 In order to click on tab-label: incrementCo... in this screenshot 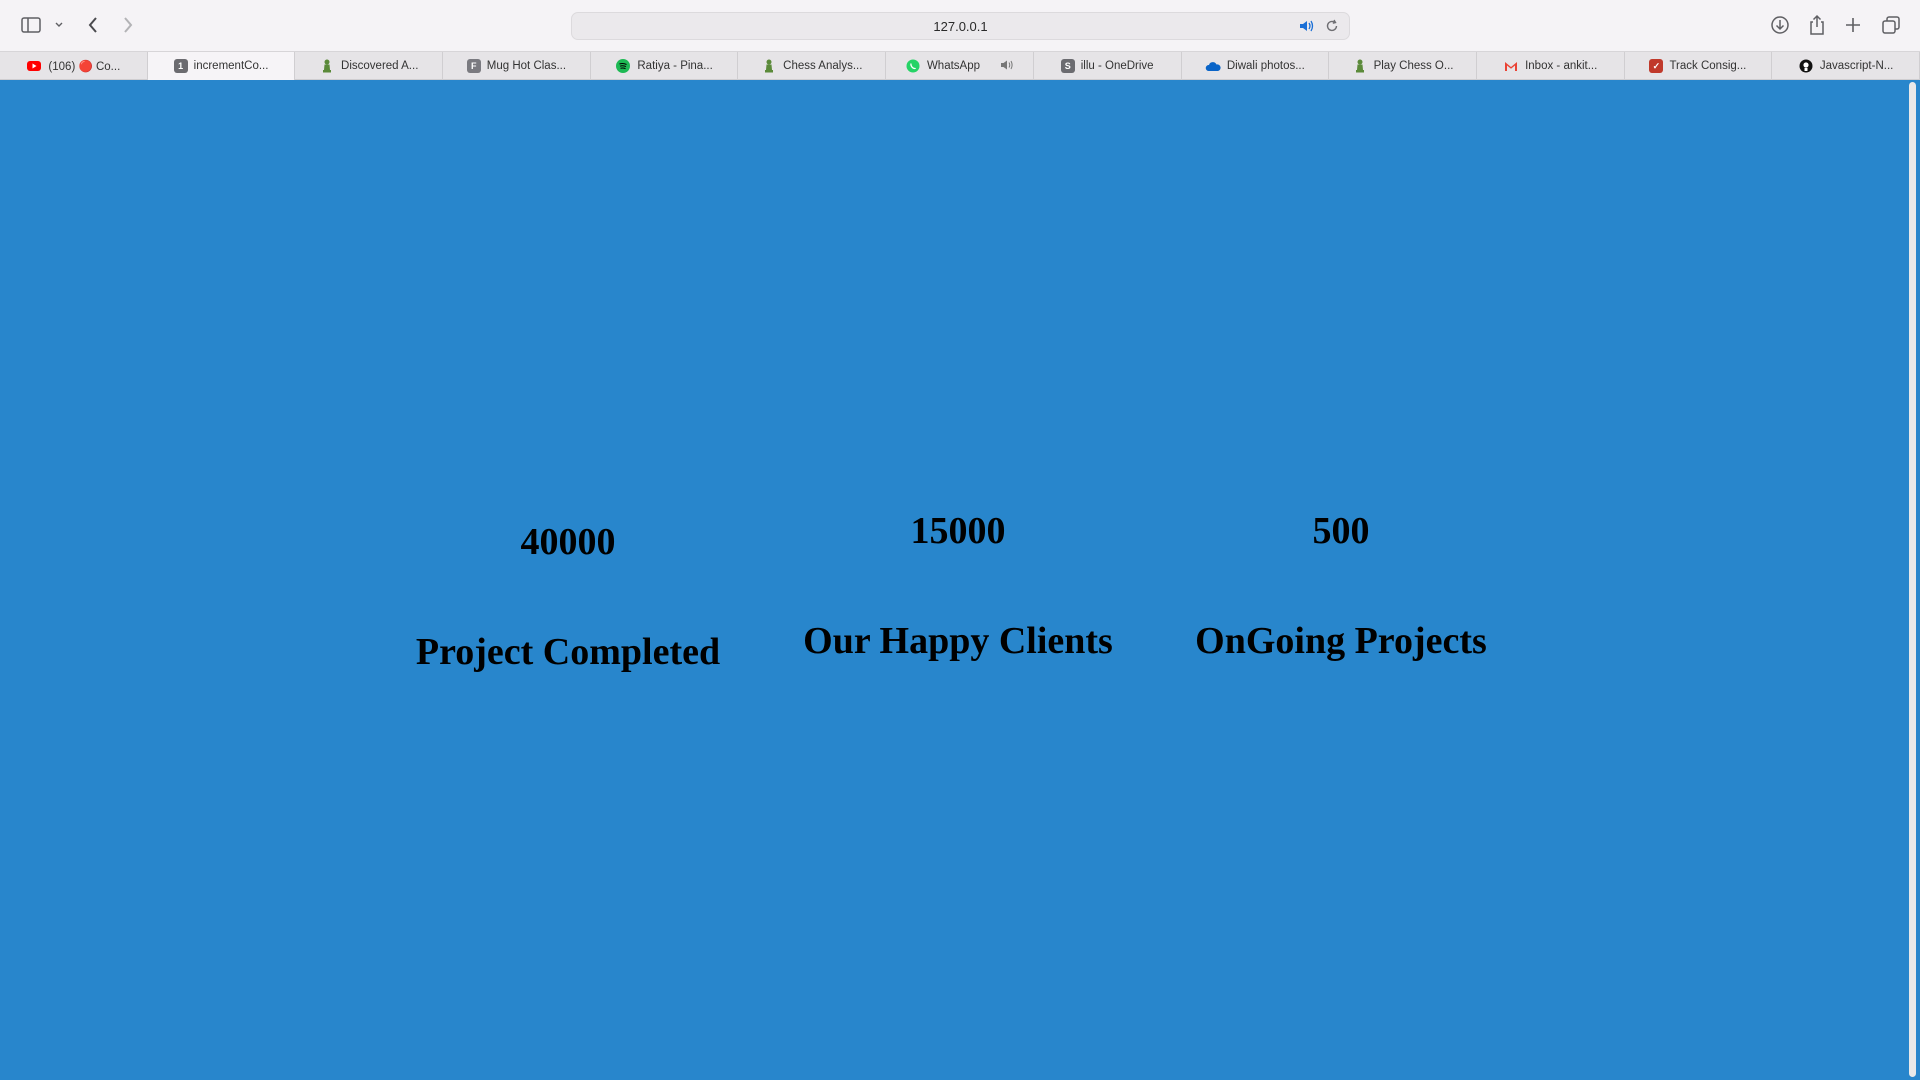, I will do `click(231, 66)`.